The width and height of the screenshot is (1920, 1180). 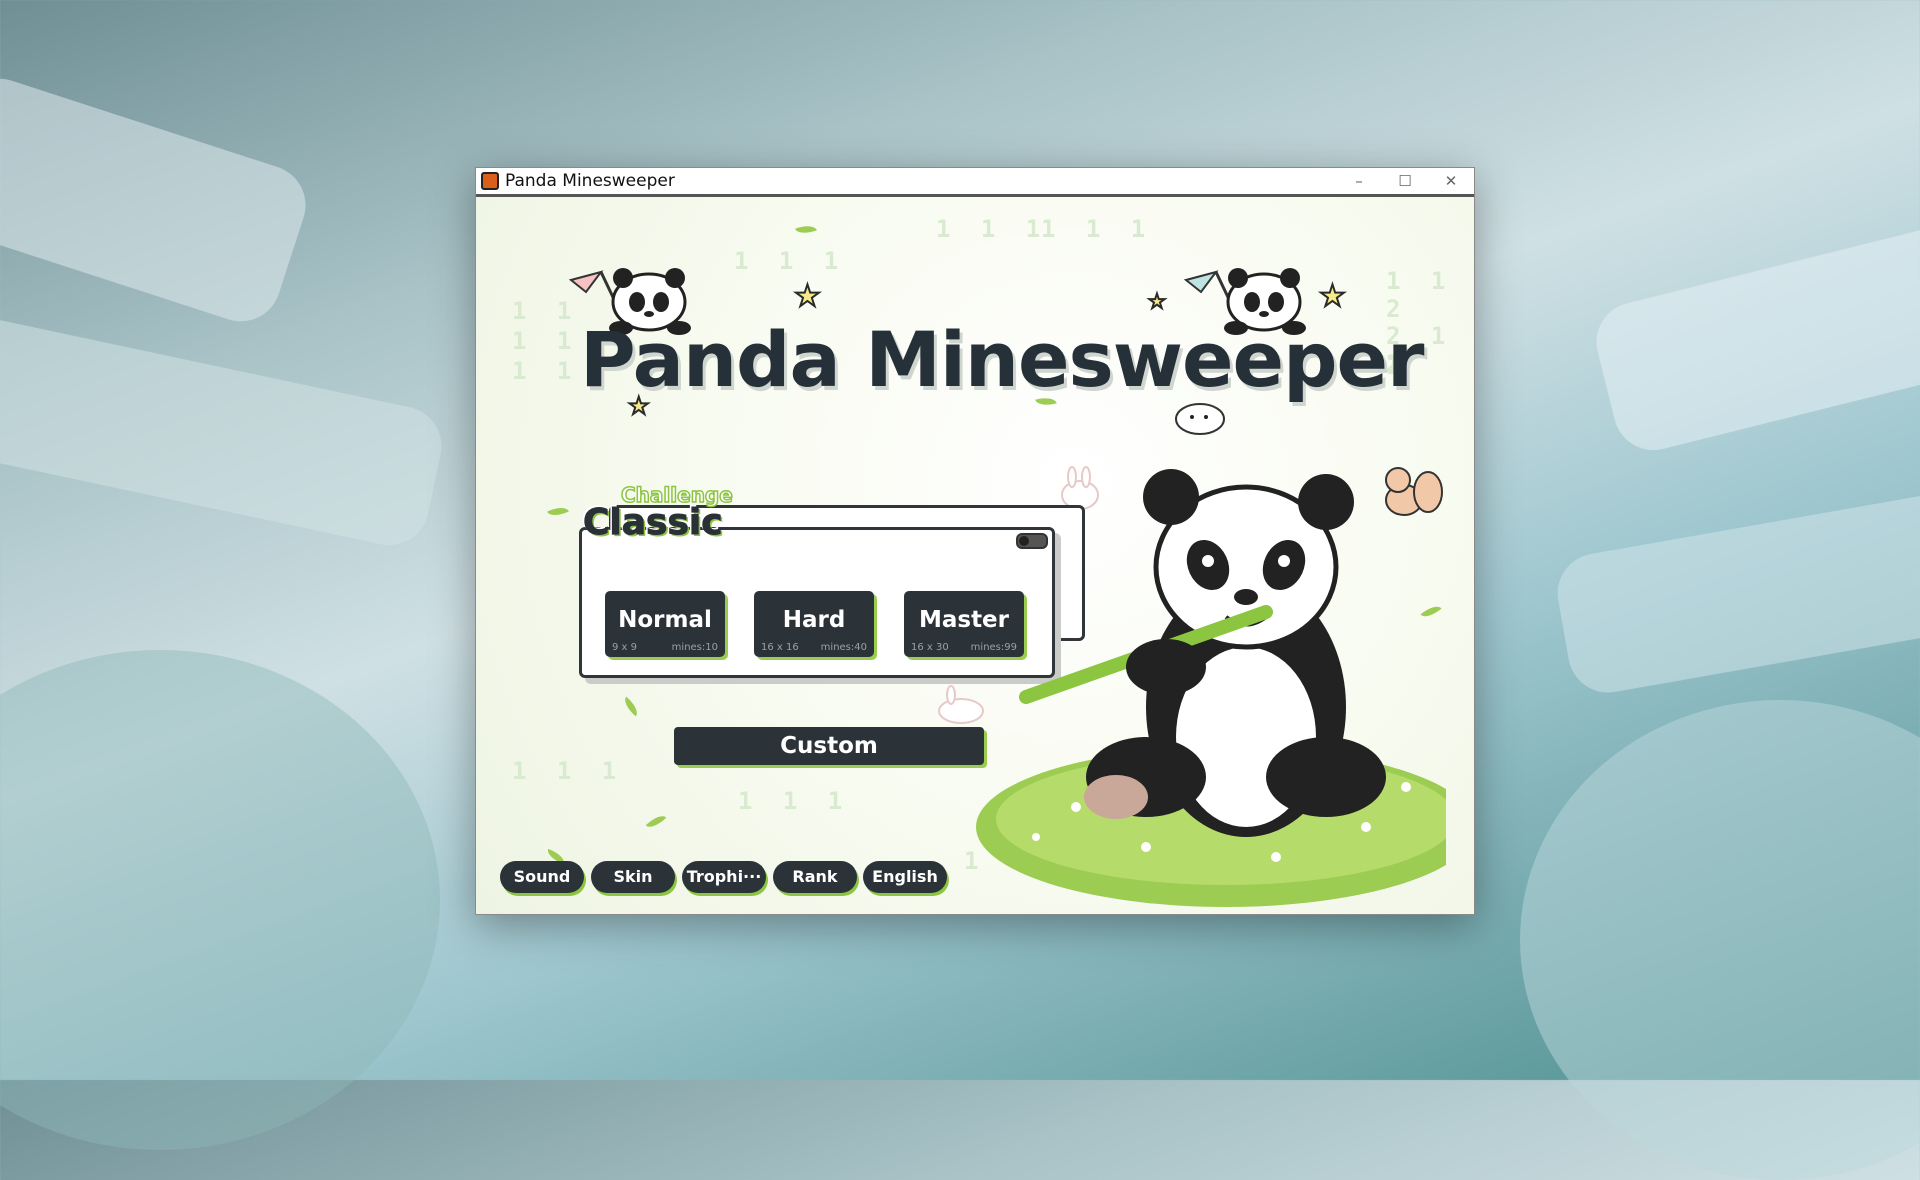 What do you see at coordinates (1359, 181) in the screenshot?
I see `minimize-button: –` at bounding box center [1359, 181].